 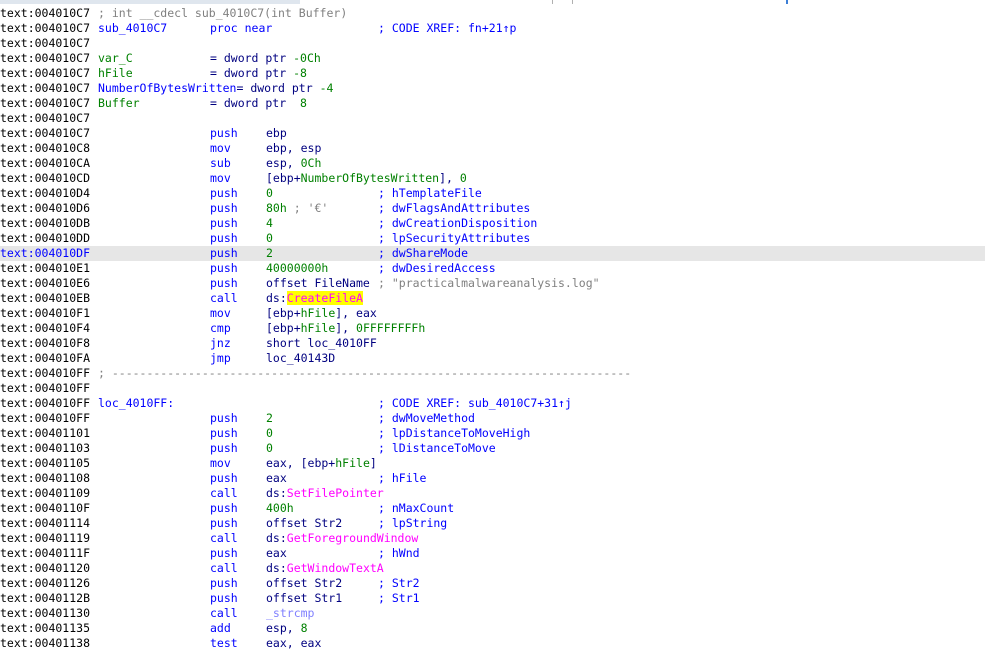 I want to click on operands: offset Str2, so click(x=304, y=583).